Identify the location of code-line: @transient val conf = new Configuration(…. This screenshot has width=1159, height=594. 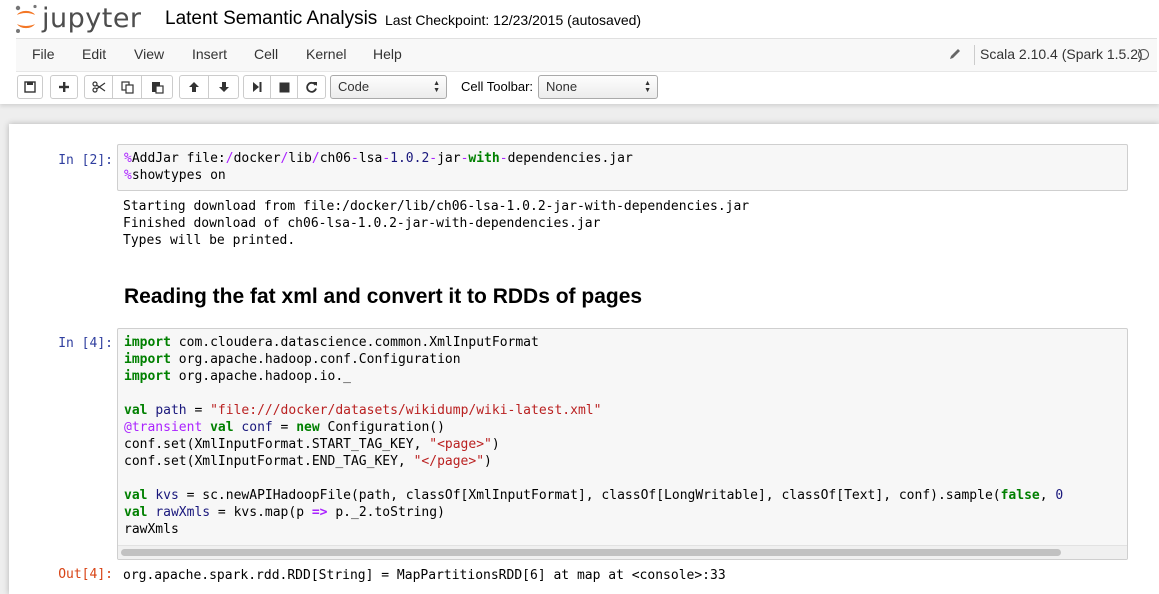
(284, 427).